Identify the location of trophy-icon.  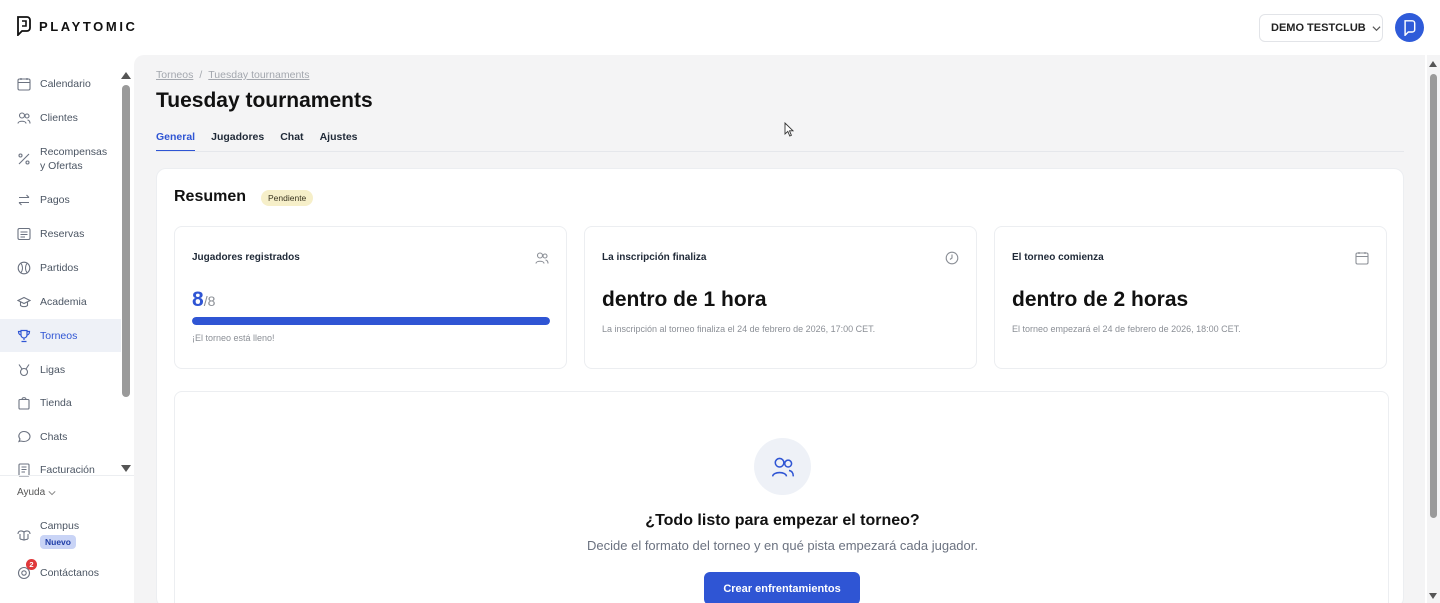
(24, 335).